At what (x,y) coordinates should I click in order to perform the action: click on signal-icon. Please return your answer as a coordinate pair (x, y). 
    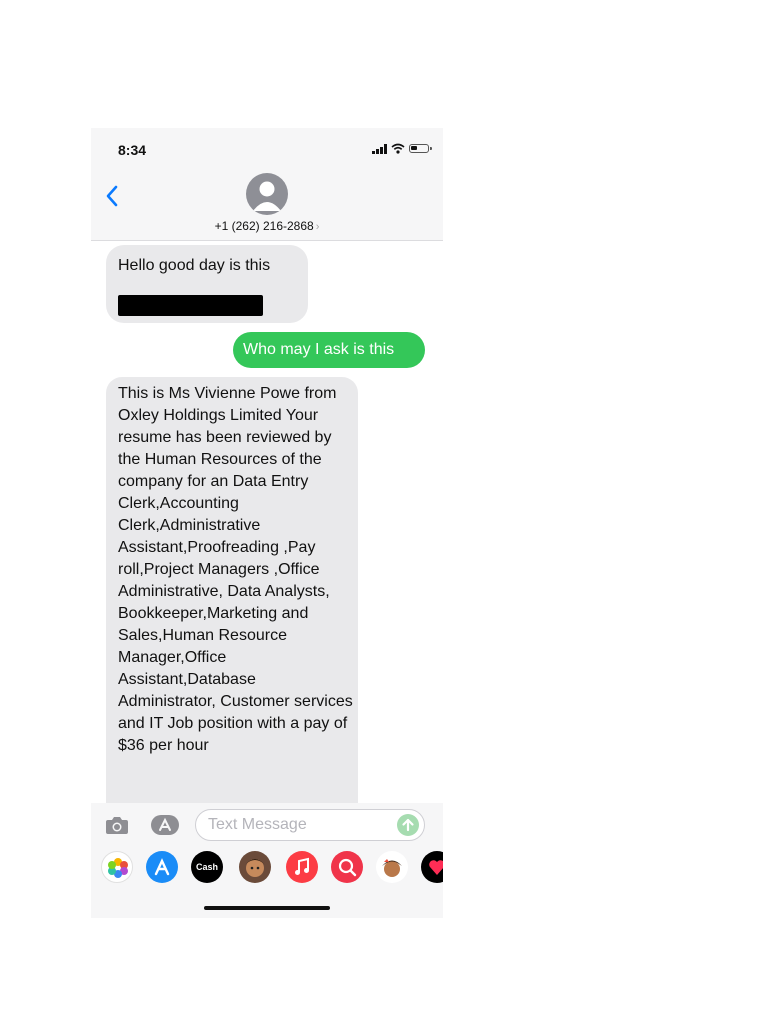
    Looking at the image, I should click on (379, 148).